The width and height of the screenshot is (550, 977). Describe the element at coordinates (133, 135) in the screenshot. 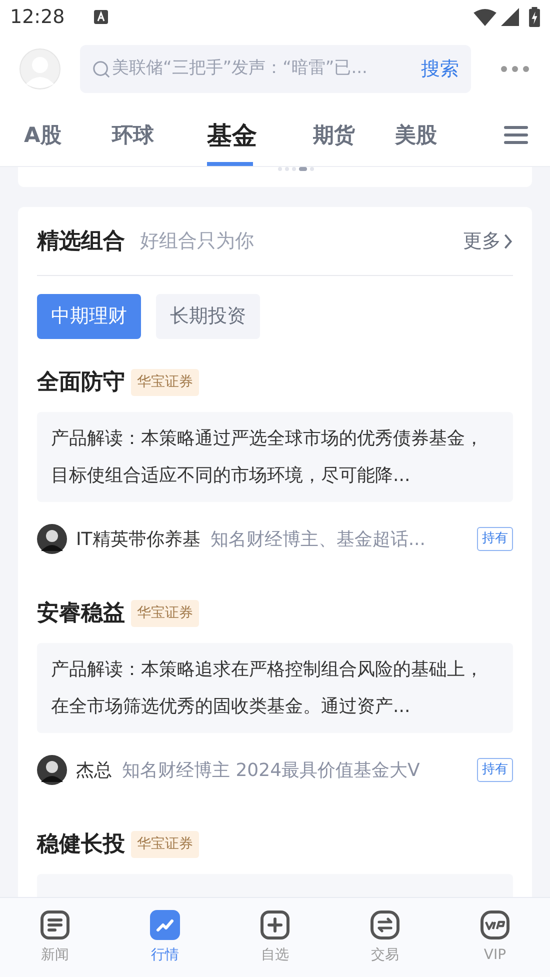

I see `category-tab: 环球` at that location.